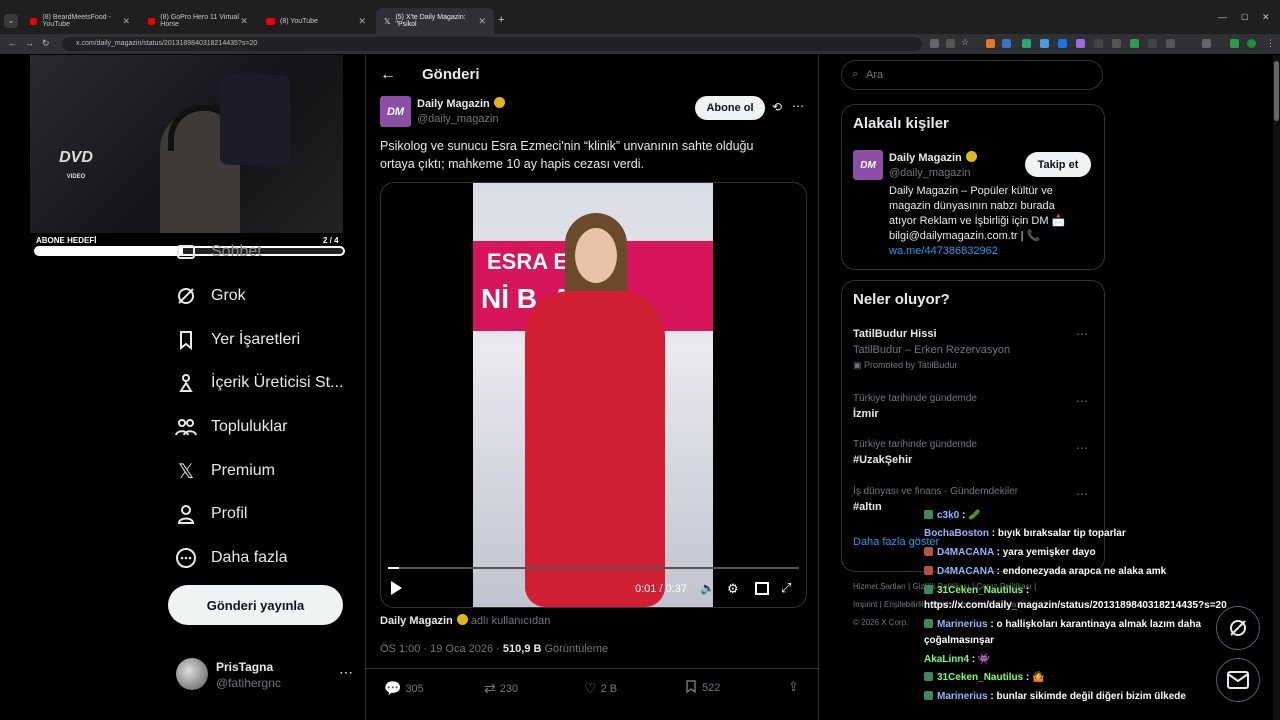 The height and width of the screenshot is (720, 1280). What do you see at coordinates (211, 514) in the screenshot?
I see `sidebar-item-profile: Profil` at bounding box center [211, 514].